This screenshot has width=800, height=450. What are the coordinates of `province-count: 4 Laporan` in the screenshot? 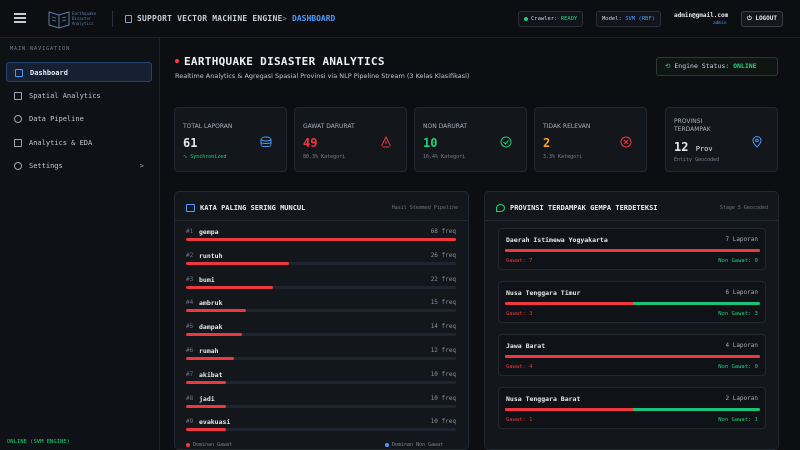 It's located at (741, 345).